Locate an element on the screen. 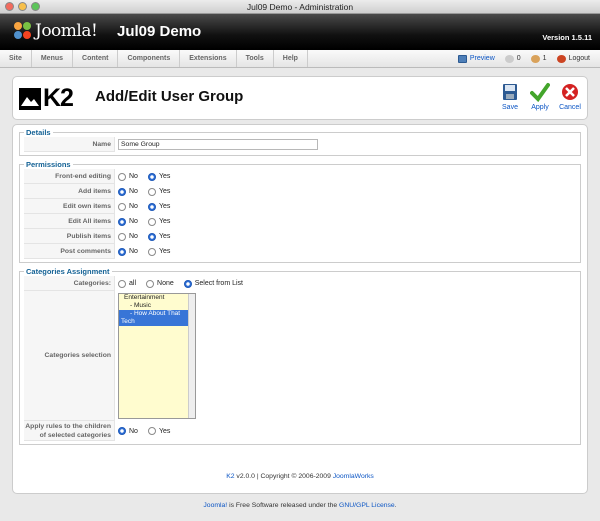 This screenshot has height=521, width=600. save-button: Save is located at coordinates (510, 96).